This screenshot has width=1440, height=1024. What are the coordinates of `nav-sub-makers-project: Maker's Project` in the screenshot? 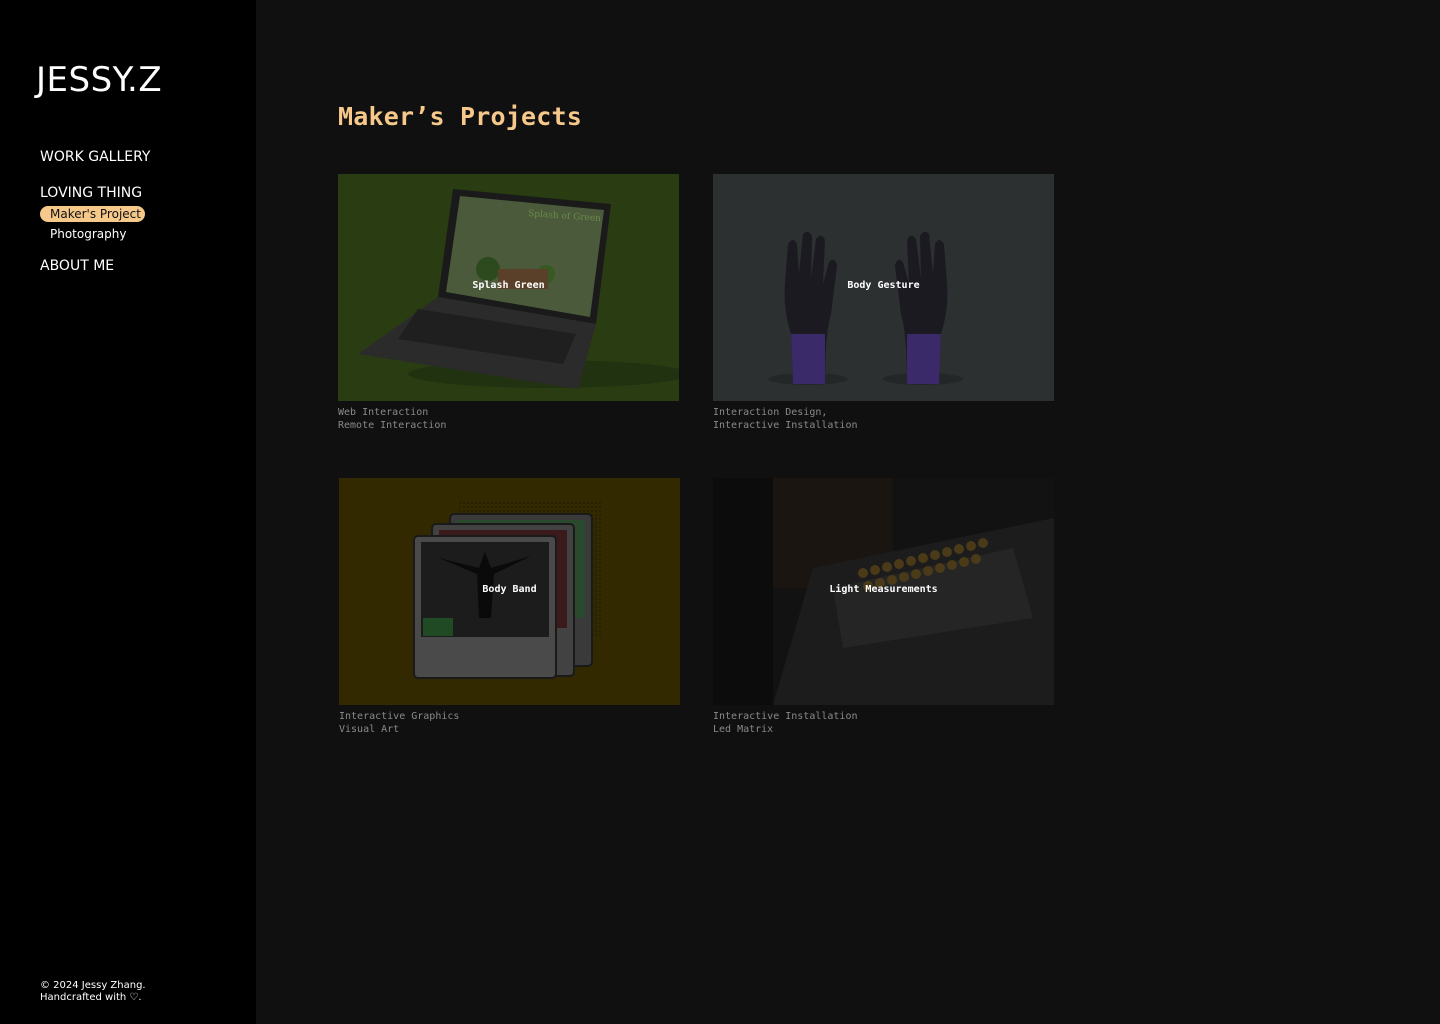 It's located at (92, 214).